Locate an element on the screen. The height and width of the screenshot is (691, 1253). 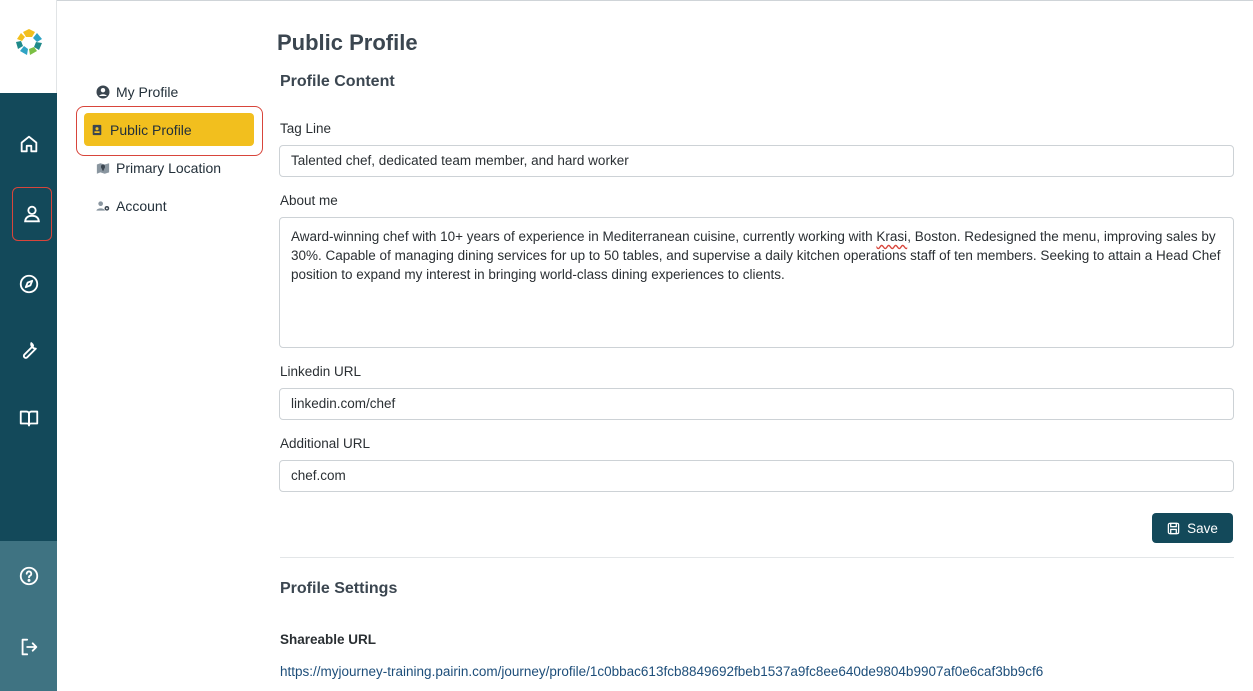
save-label: Save is located at coordinates (1202, 528).